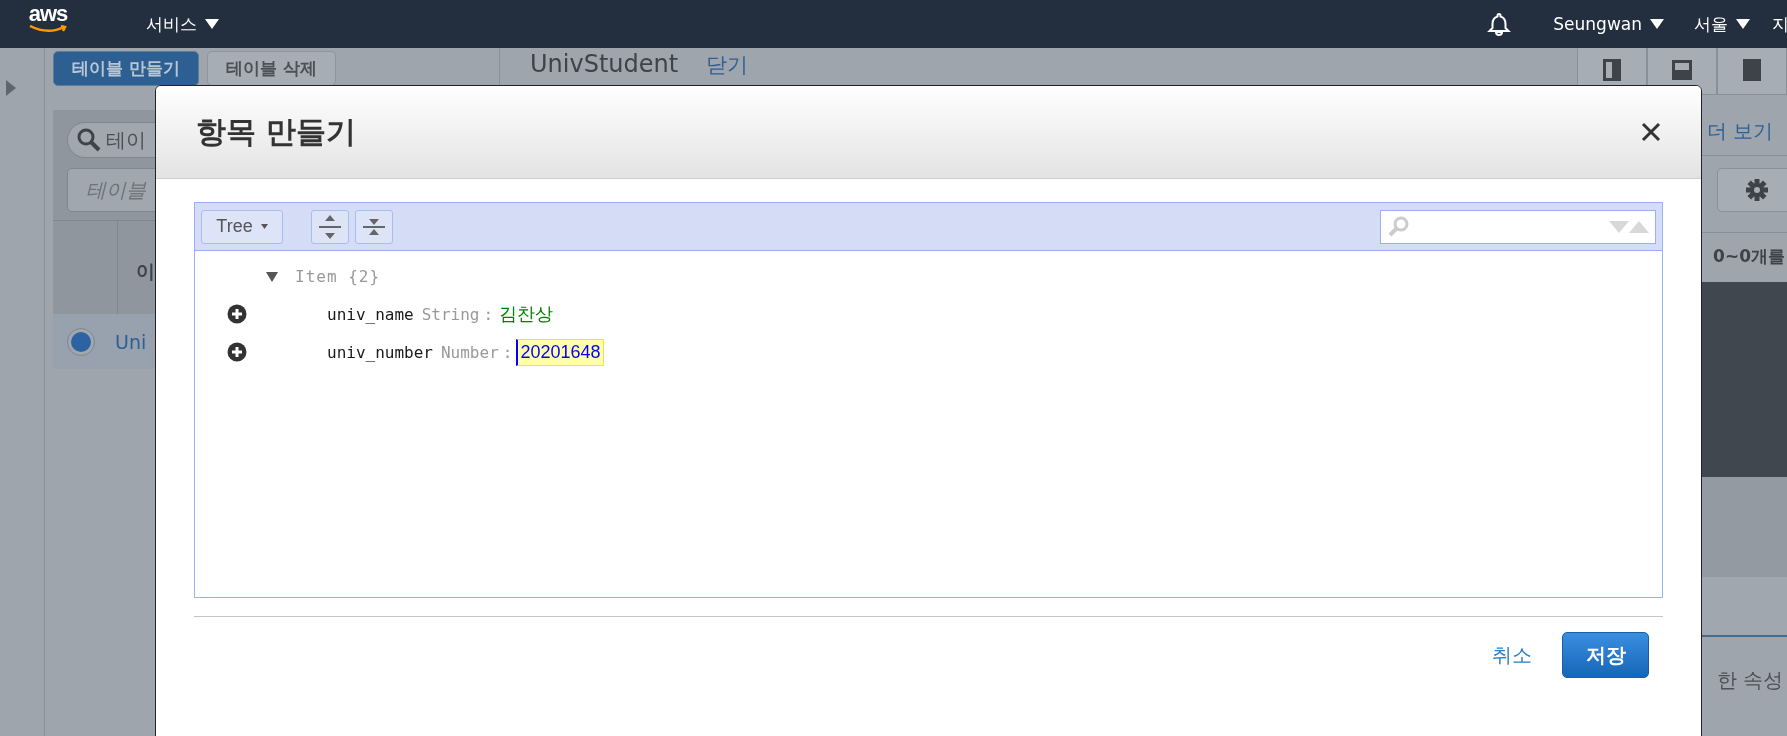 The height and width of the screenshot is (736, 1787). What do you see at coordinates (48, 18) in the screenshot?
I see `aws-logo: aws` at bounding box center [48, 18].